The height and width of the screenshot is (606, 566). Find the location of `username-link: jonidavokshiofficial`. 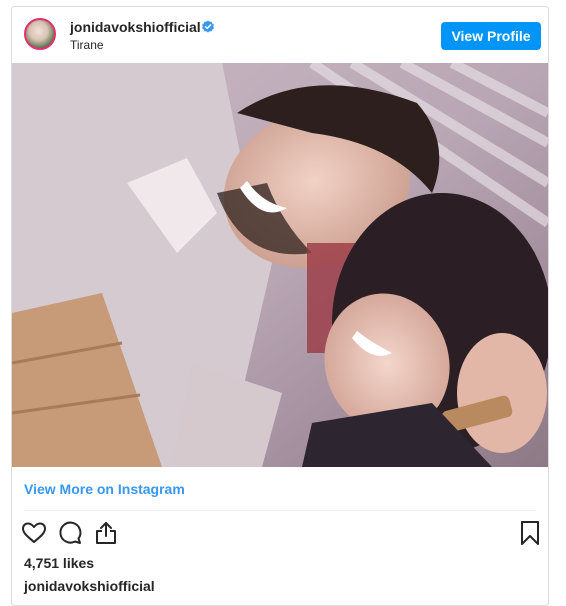

username-link: jonidavokshiofficial is located at coordinates (135, 27).